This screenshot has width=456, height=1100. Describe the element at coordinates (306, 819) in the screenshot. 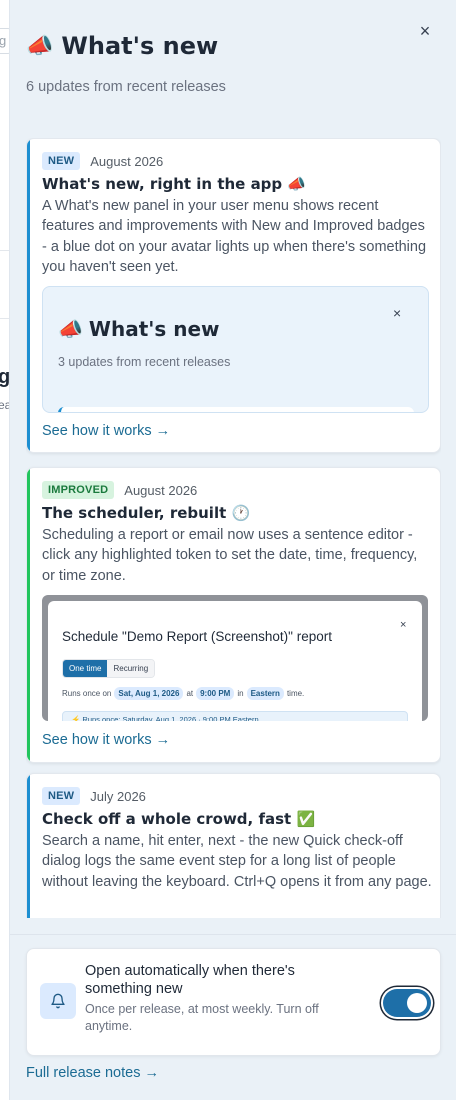

I see `check-icon: ✅` at that location.